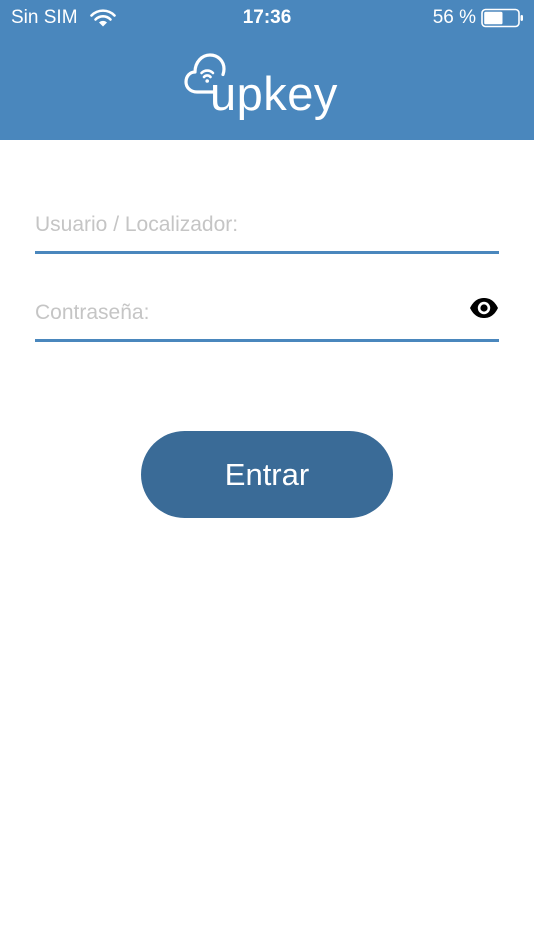  I want to click on app-header: Sin SIM 17:36 56 % upkey, so click(267, 70).